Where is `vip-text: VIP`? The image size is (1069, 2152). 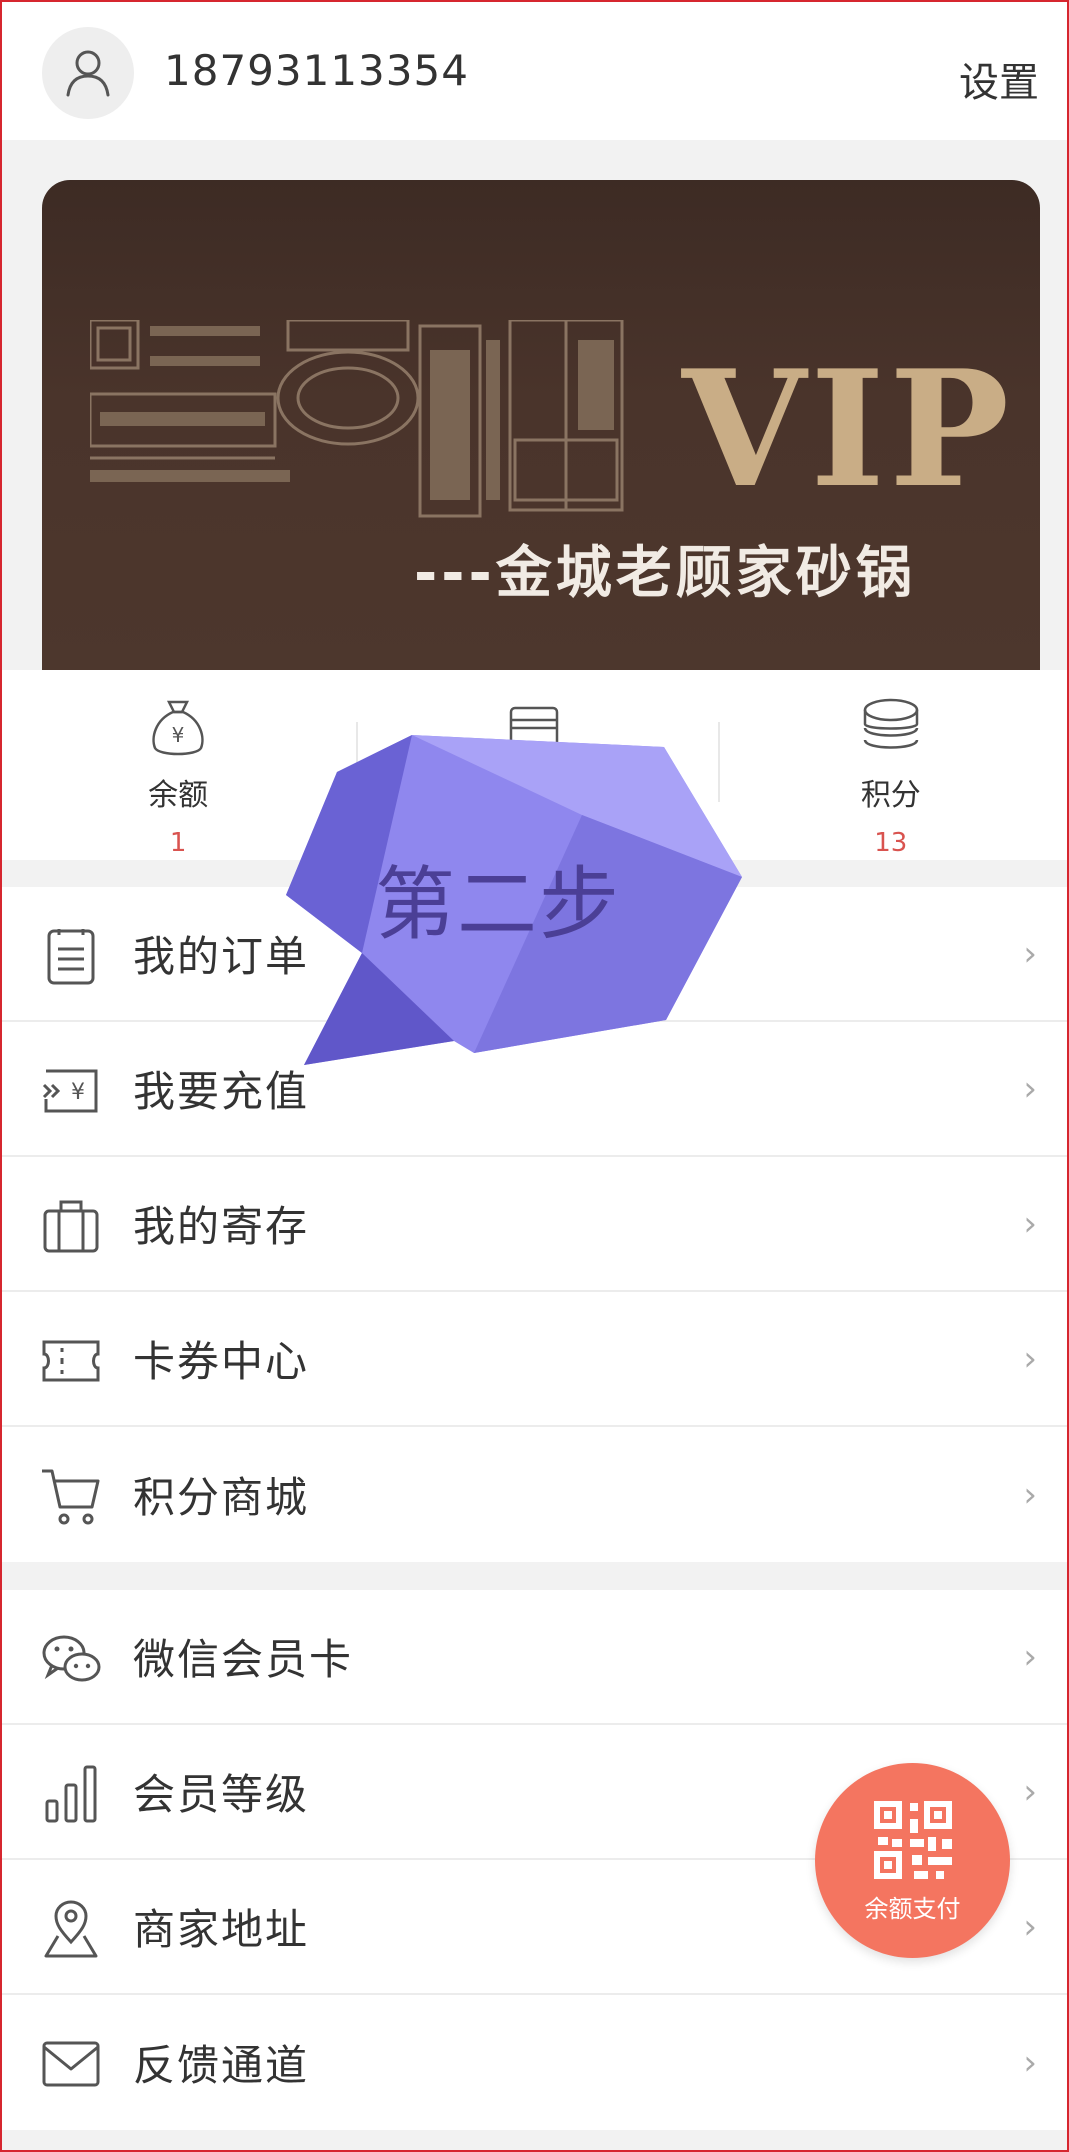
vip-text: VIP is located at coordinates (848, 429).